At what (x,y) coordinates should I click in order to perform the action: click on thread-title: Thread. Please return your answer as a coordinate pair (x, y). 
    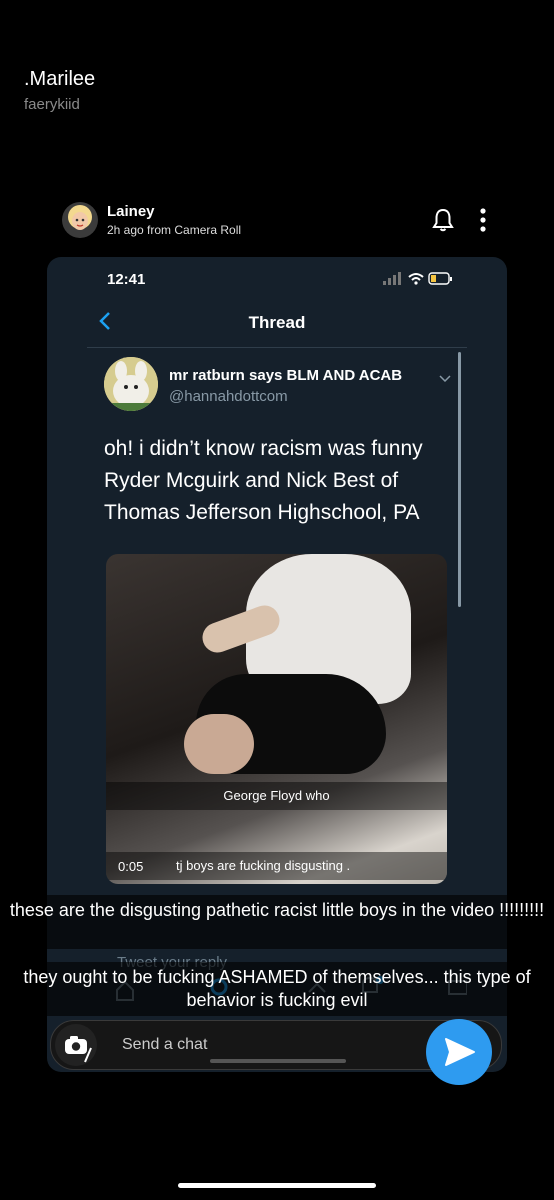
    Looking at the image, I should click on (277, 322).